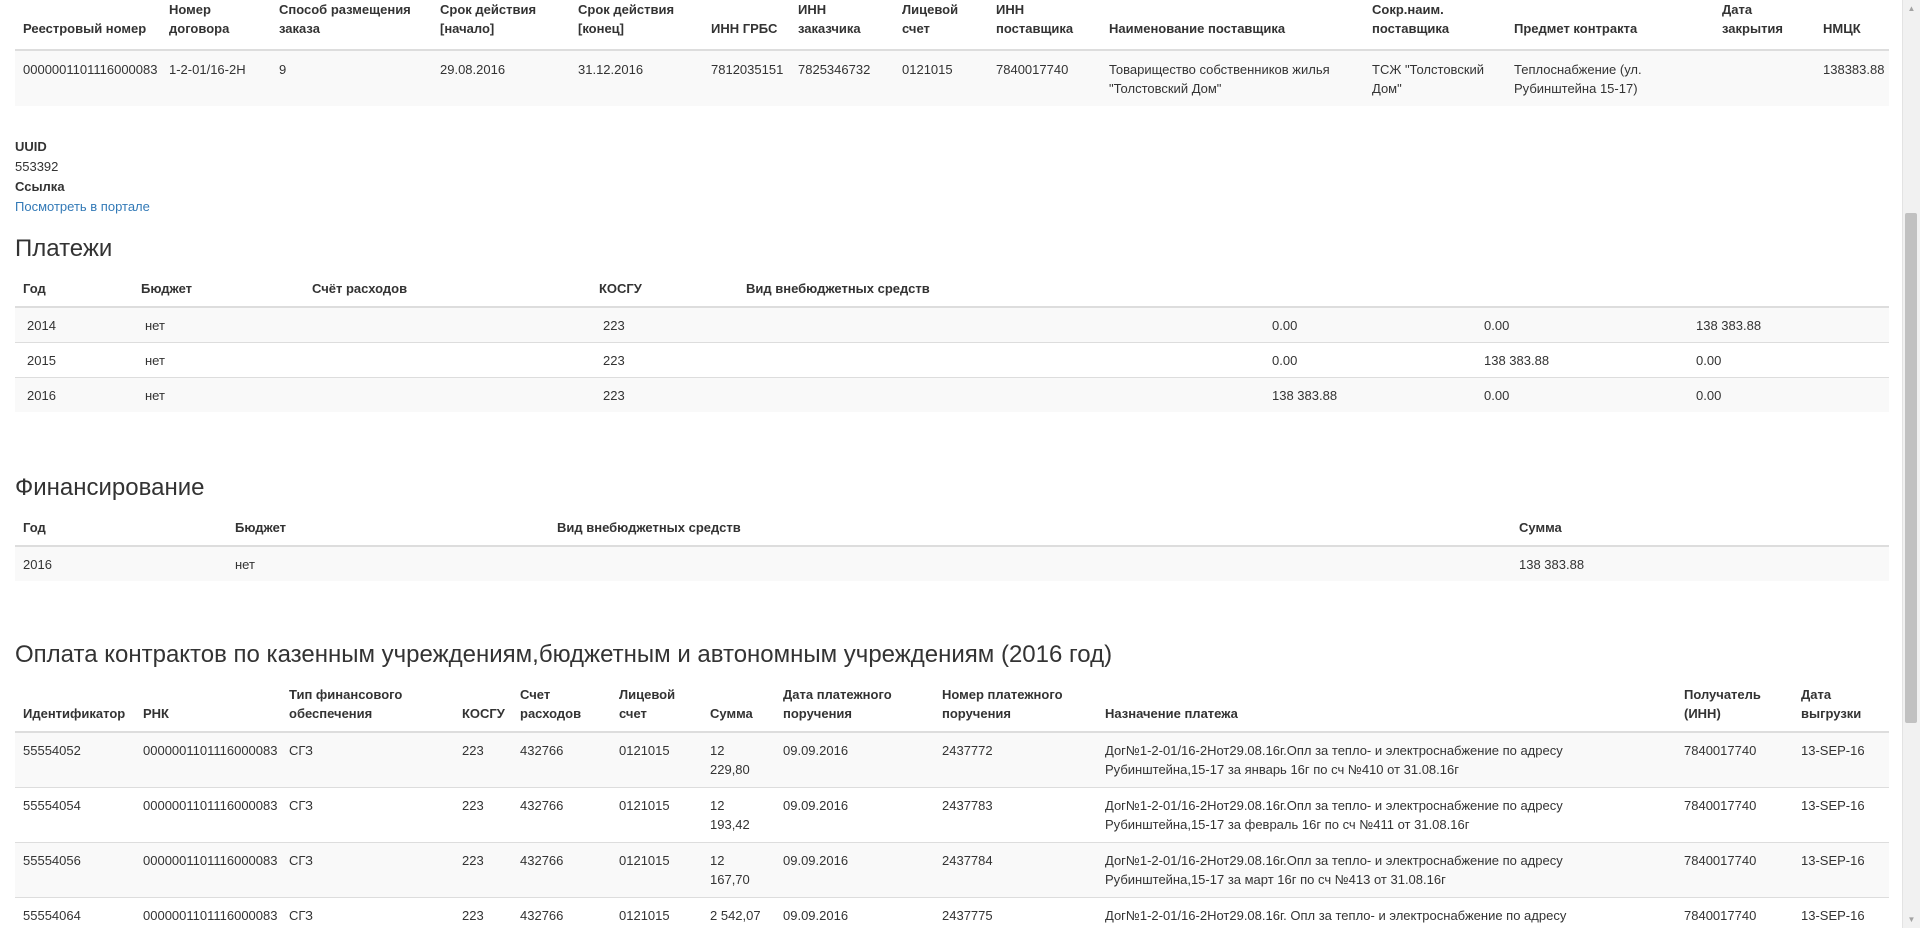 The height and width of the screenshot is (952, 1920). Describe the element at coordinates (388, 563) in the screenshot. I see `cell-budget: нет` at that location.